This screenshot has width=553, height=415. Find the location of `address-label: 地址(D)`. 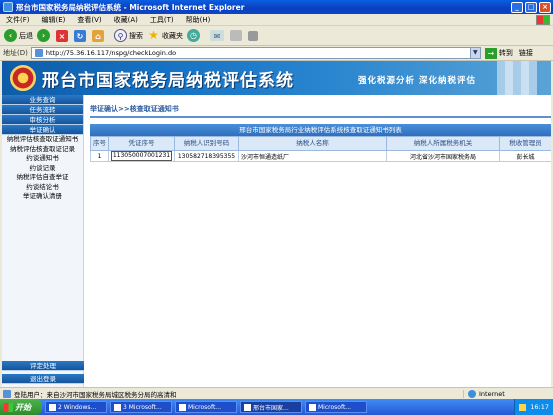

address-label: 地址(D) is located at coordinates (15, 53).